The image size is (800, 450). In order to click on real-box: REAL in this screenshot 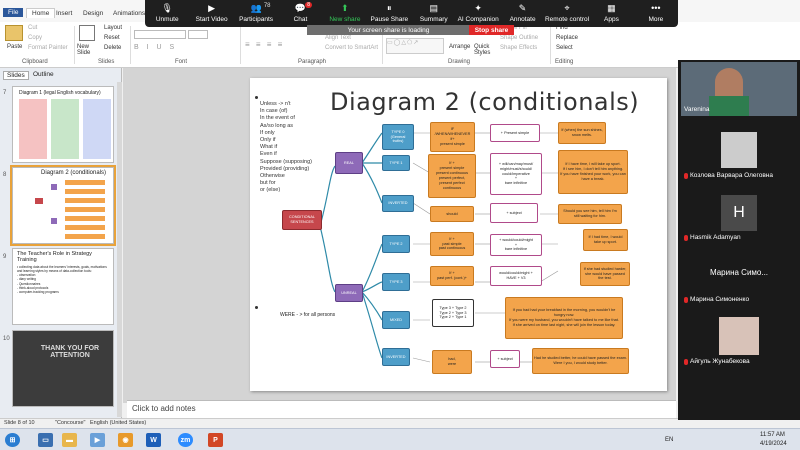, I will do `click(349, 163)`.